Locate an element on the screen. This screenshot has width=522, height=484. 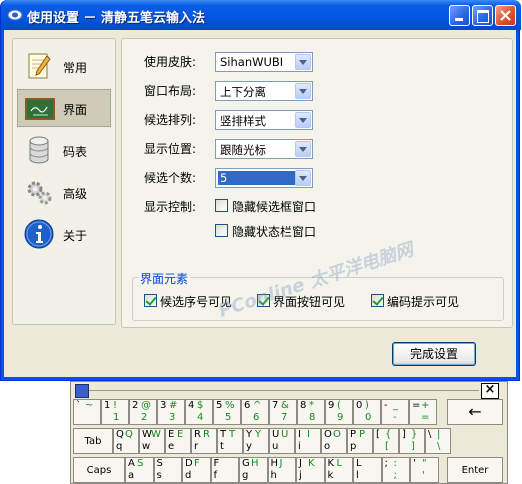
keyboard-key: 0) 0 is located at coordinates (367, 412).